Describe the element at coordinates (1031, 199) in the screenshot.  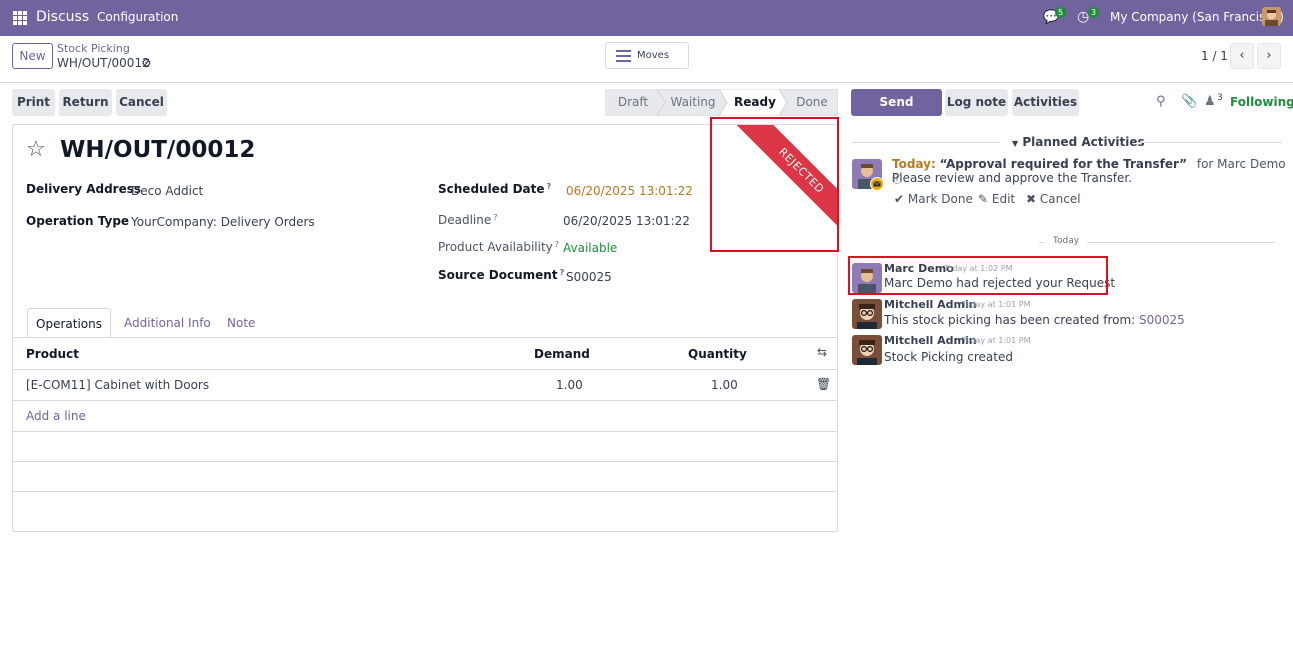
I see `times-icon: ✖` at that location.